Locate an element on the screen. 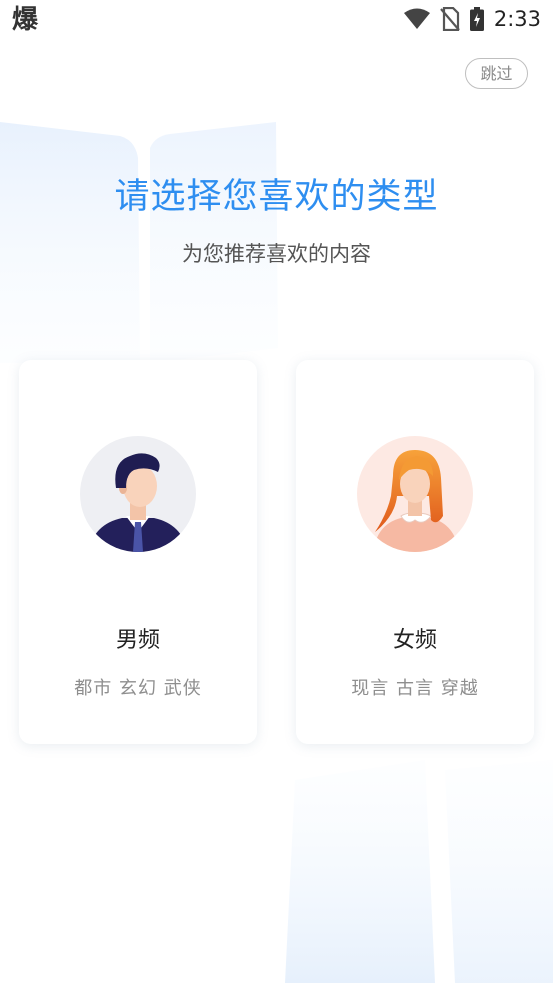 The height and width of the screenshot is (983, 553). wifi-icon is located at coordinates (416, 18).